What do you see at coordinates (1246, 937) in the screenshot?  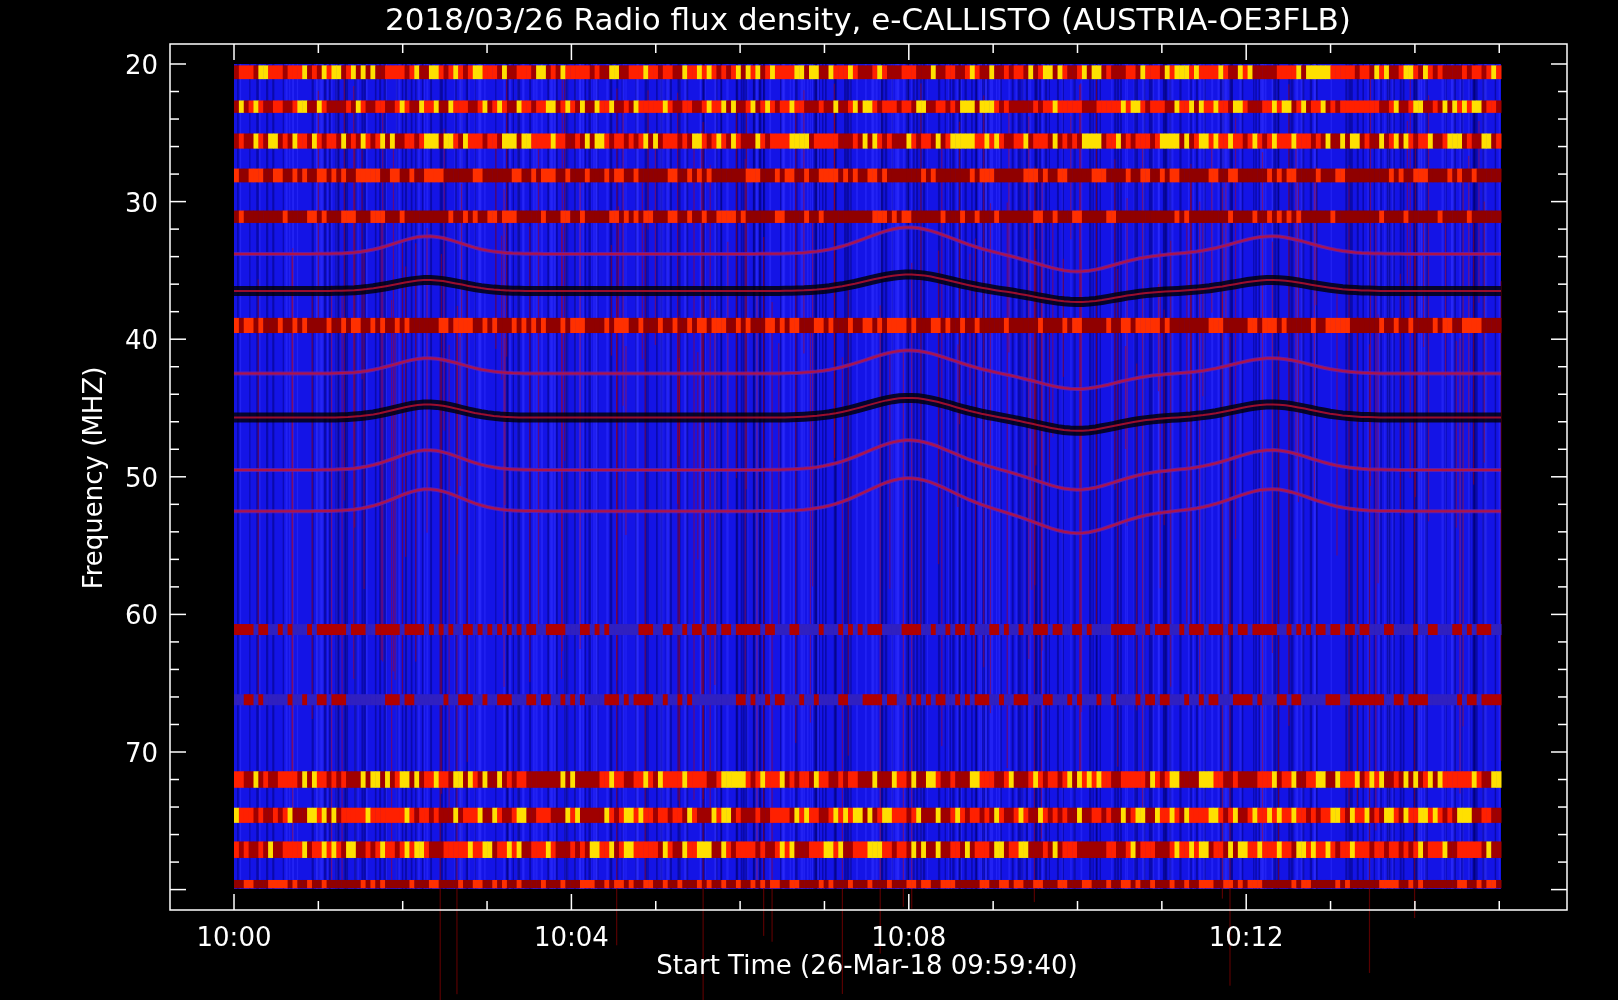 I see `x-tick-label: 10:12` at bounding box center [1246, 937].